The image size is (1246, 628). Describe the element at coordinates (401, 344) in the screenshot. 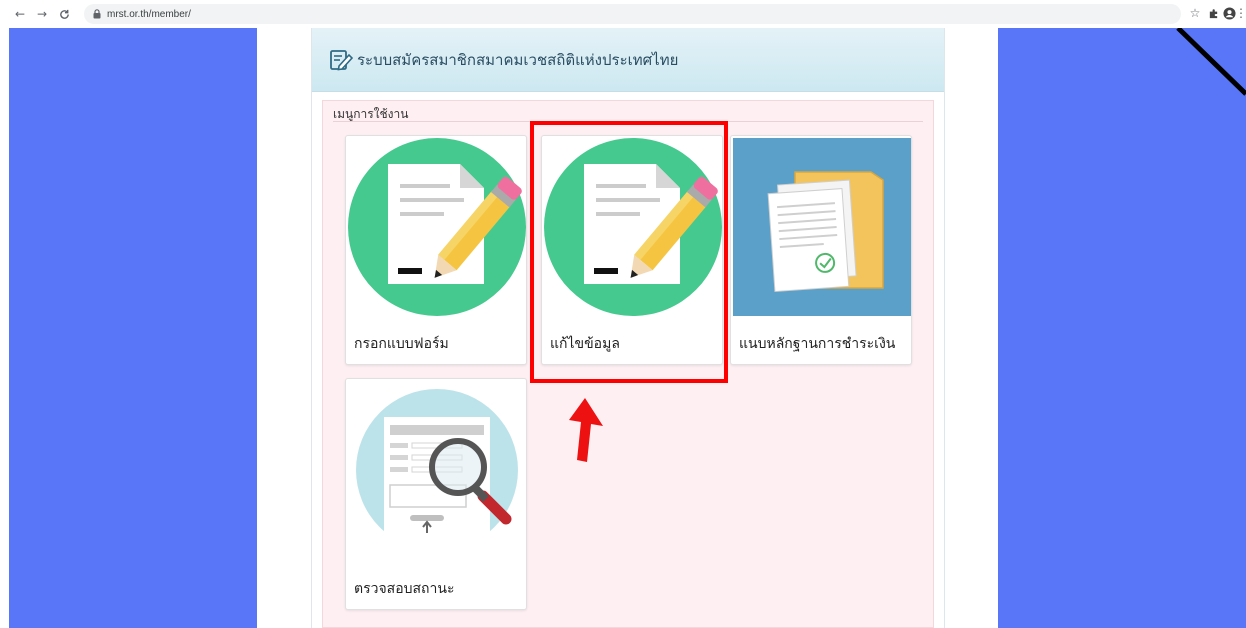

I see `menu-card-label: กรอกแบบฟอร์ม` at that location.